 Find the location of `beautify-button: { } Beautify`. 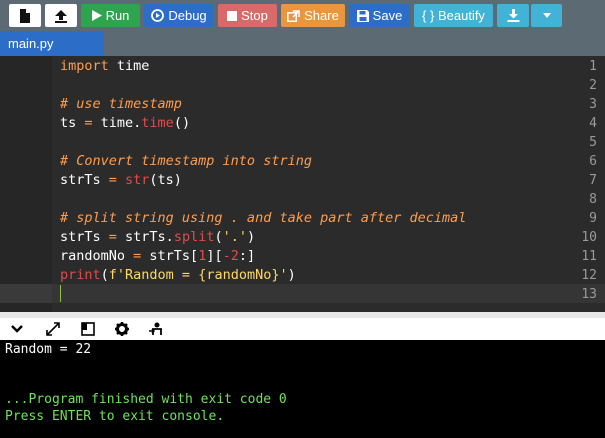

beautify-button: { } Beautify is located at coordinates (453, 15).